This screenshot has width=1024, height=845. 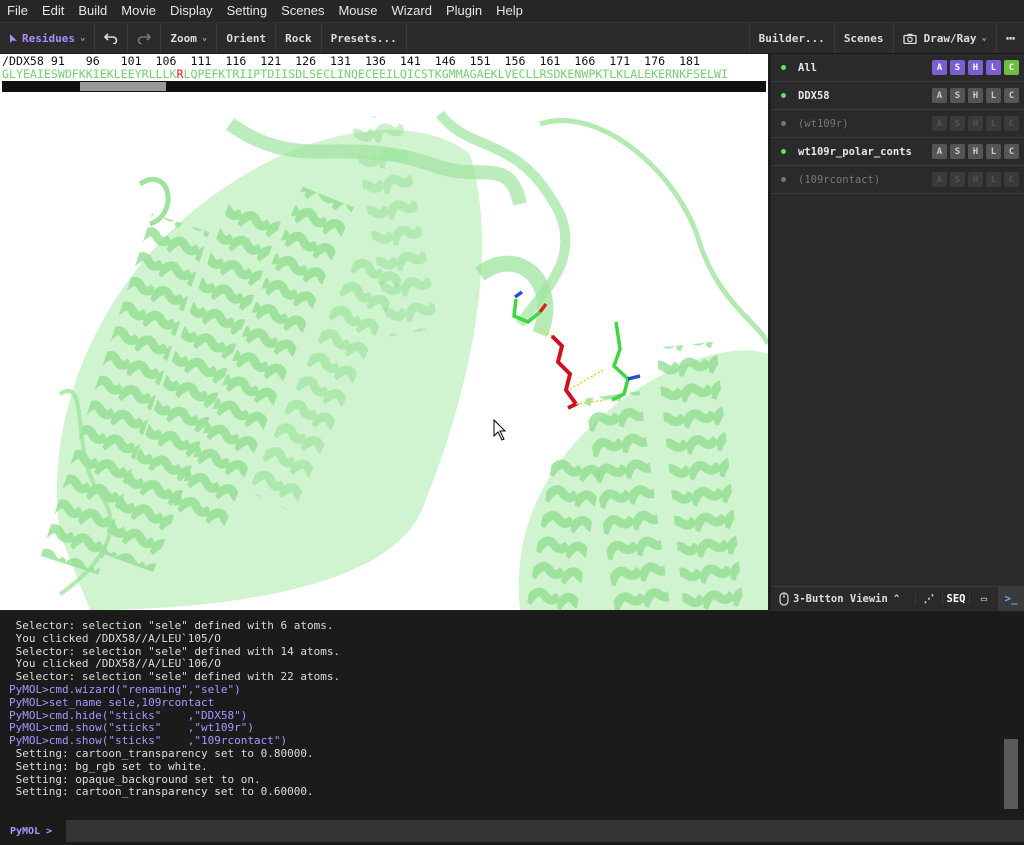 What do you see at coordinates (357, 11) in the screenshot?
I see `menu-mouse: Mouse` at bounding box center [357, 11].